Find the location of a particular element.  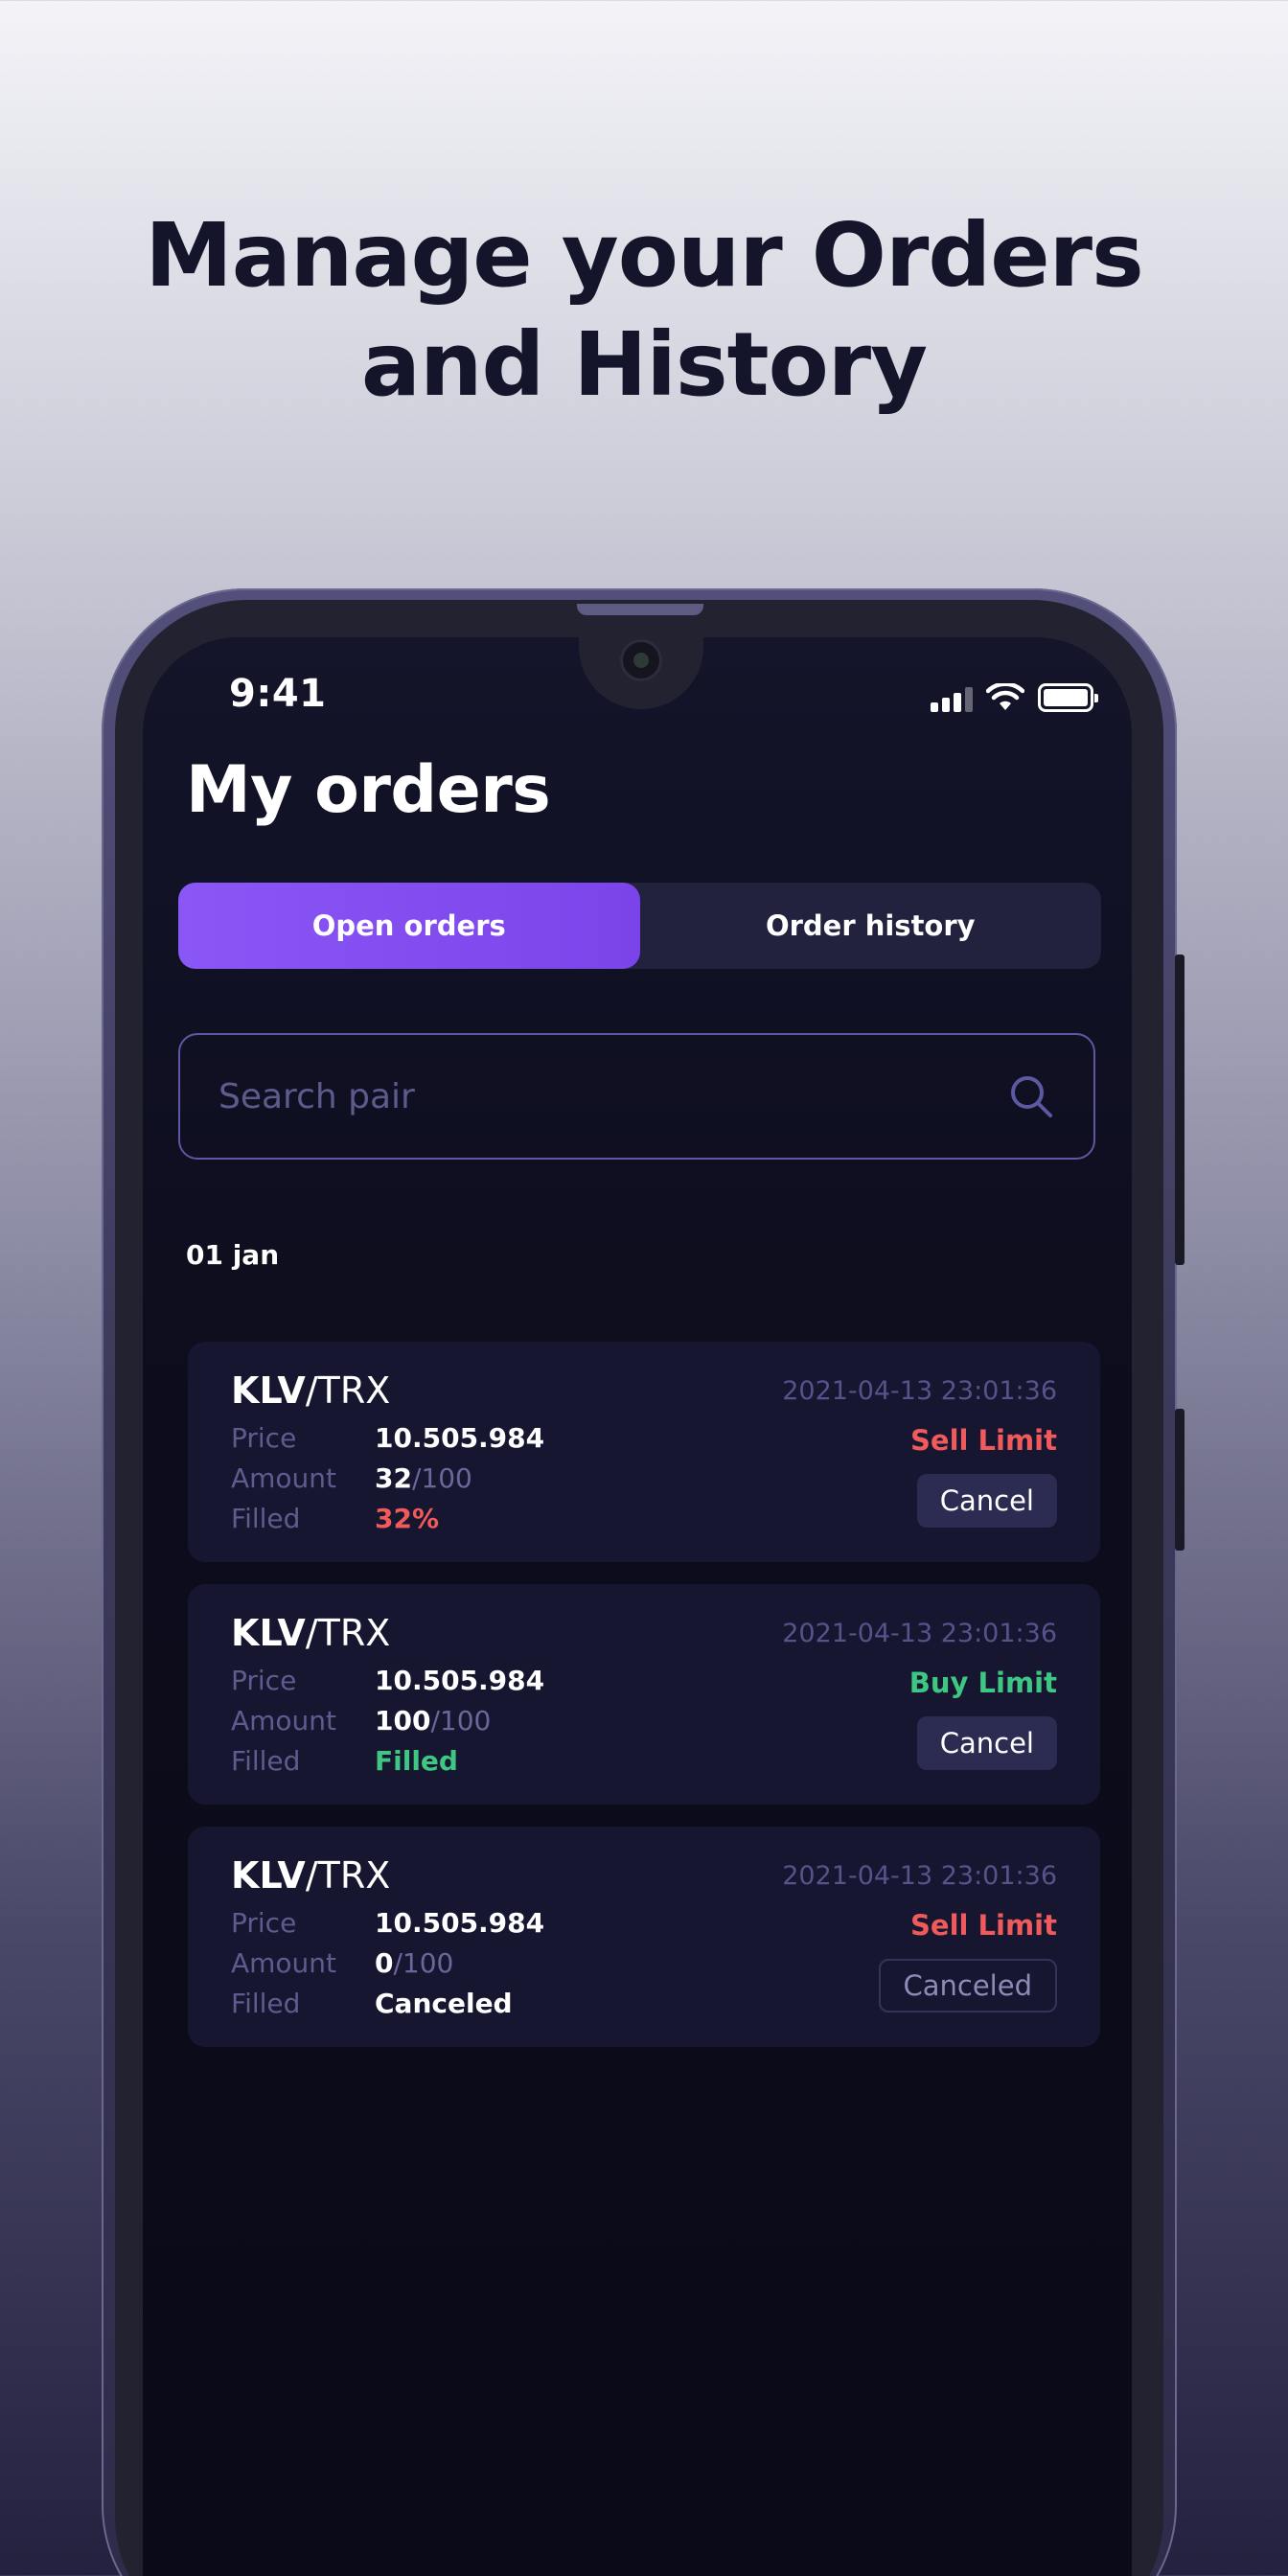

amount-filled: 0 is located at coordinates (384, 1963).